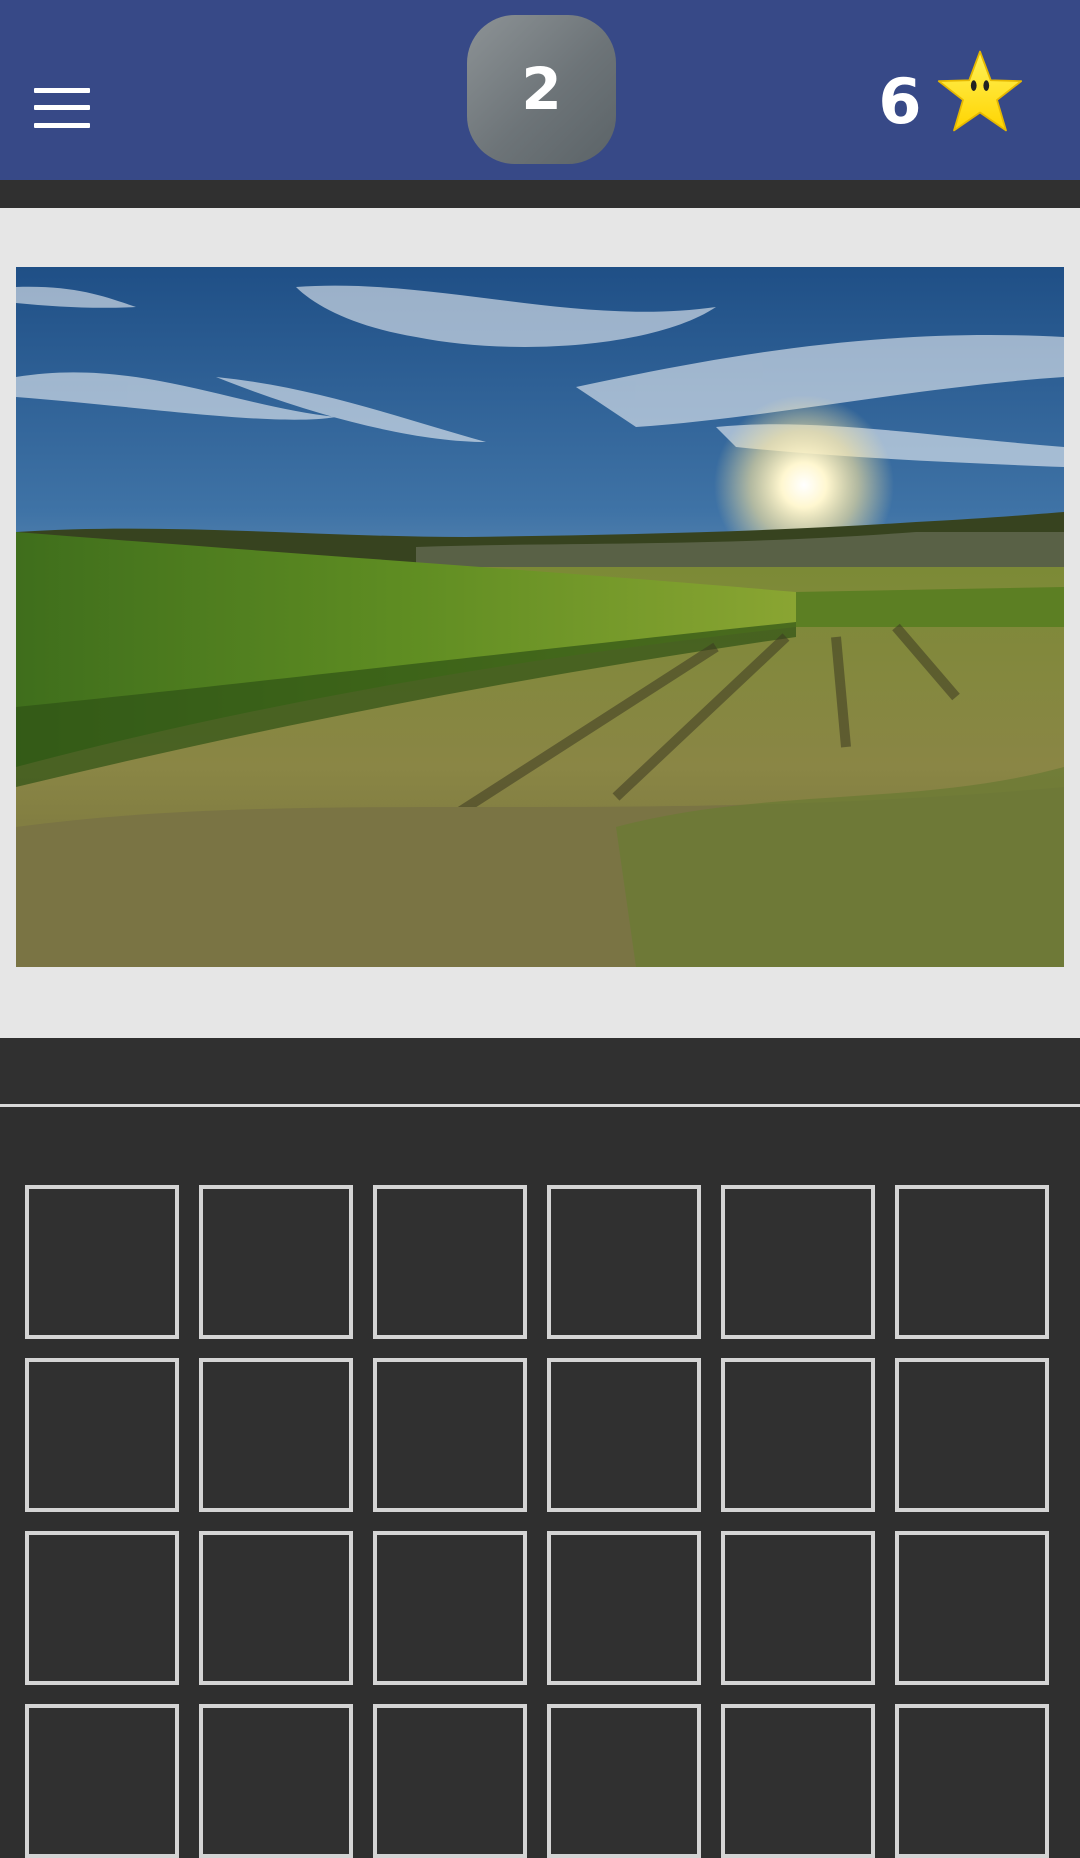 This screenshot has height=1858, width=1080. Describe the element at coordinates (980, 91) in the screenshot. I see `star-icon` at that location.